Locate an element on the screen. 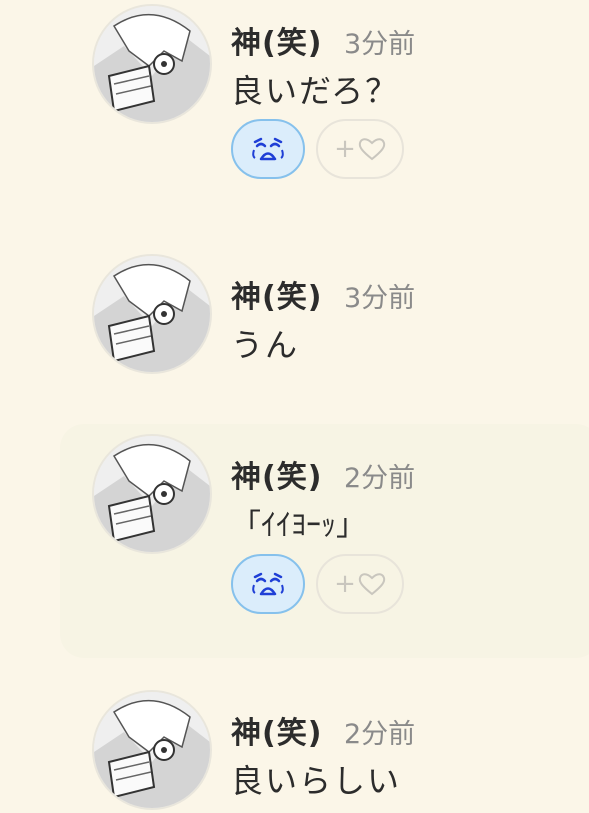 Image resolution: width=589 pixels, height=813 pixels. message-text: 「ｲｲﾖｰｯ」 is located at coordinates (298, 525).